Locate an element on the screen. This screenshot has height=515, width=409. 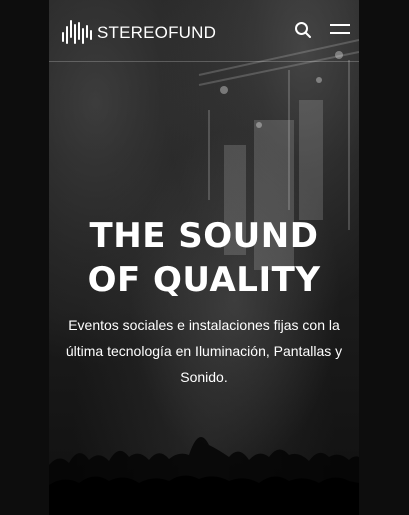
crowd-silhouette-decoration is located at coordinates (204, 476).